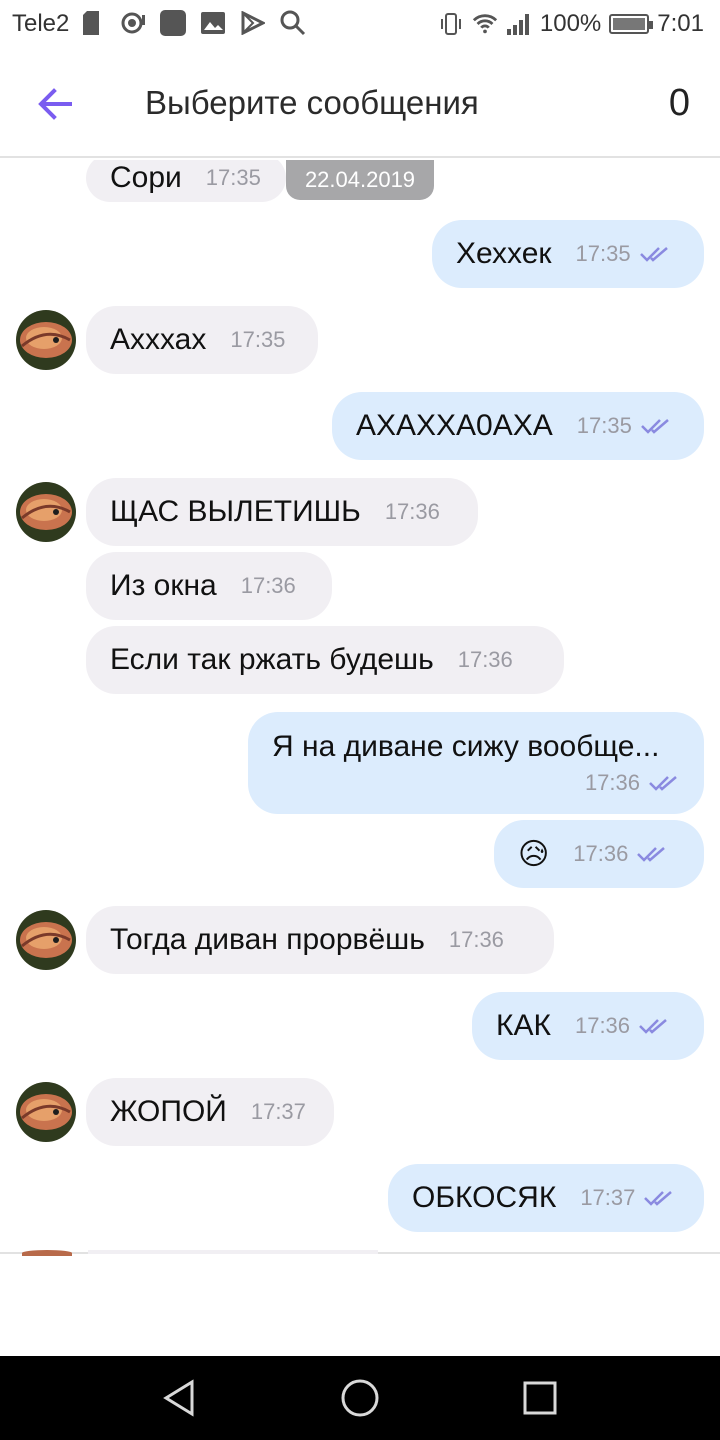 The height and width of the screenshot is (1440, 720). Describe the element at coordinates (485, 24) in the screenshot. I see `wifi-icon` at that location.